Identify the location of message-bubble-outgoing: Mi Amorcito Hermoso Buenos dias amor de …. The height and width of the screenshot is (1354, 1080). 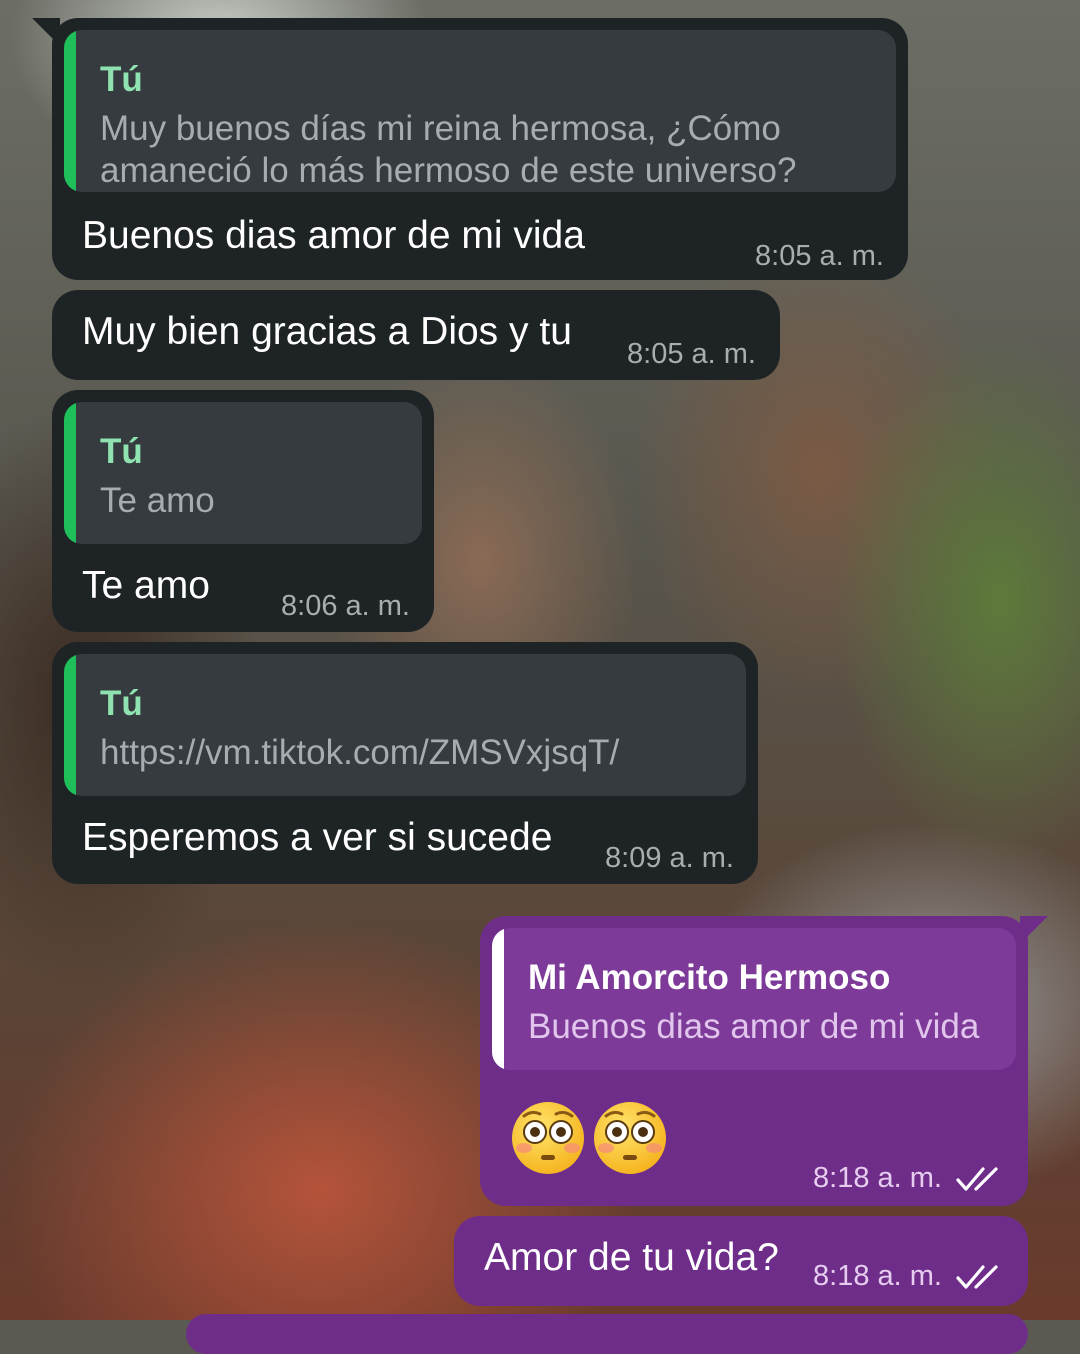
(764, 1061).